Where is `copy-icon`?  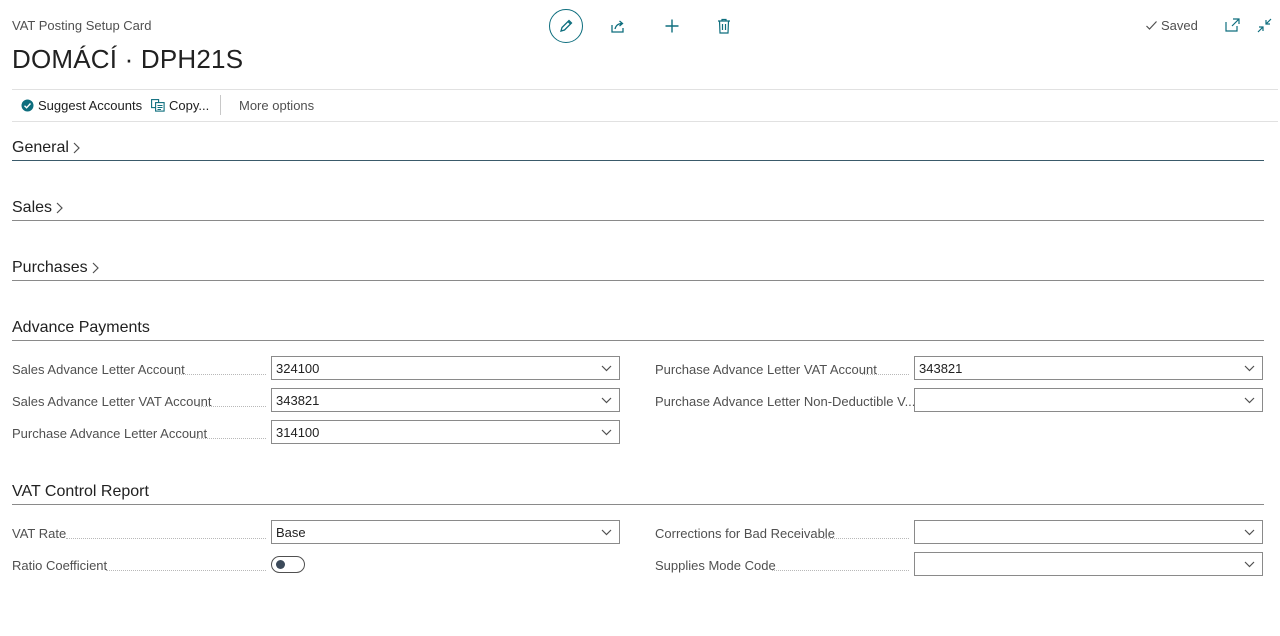 copy-icon is located at coordinates (158, 105).